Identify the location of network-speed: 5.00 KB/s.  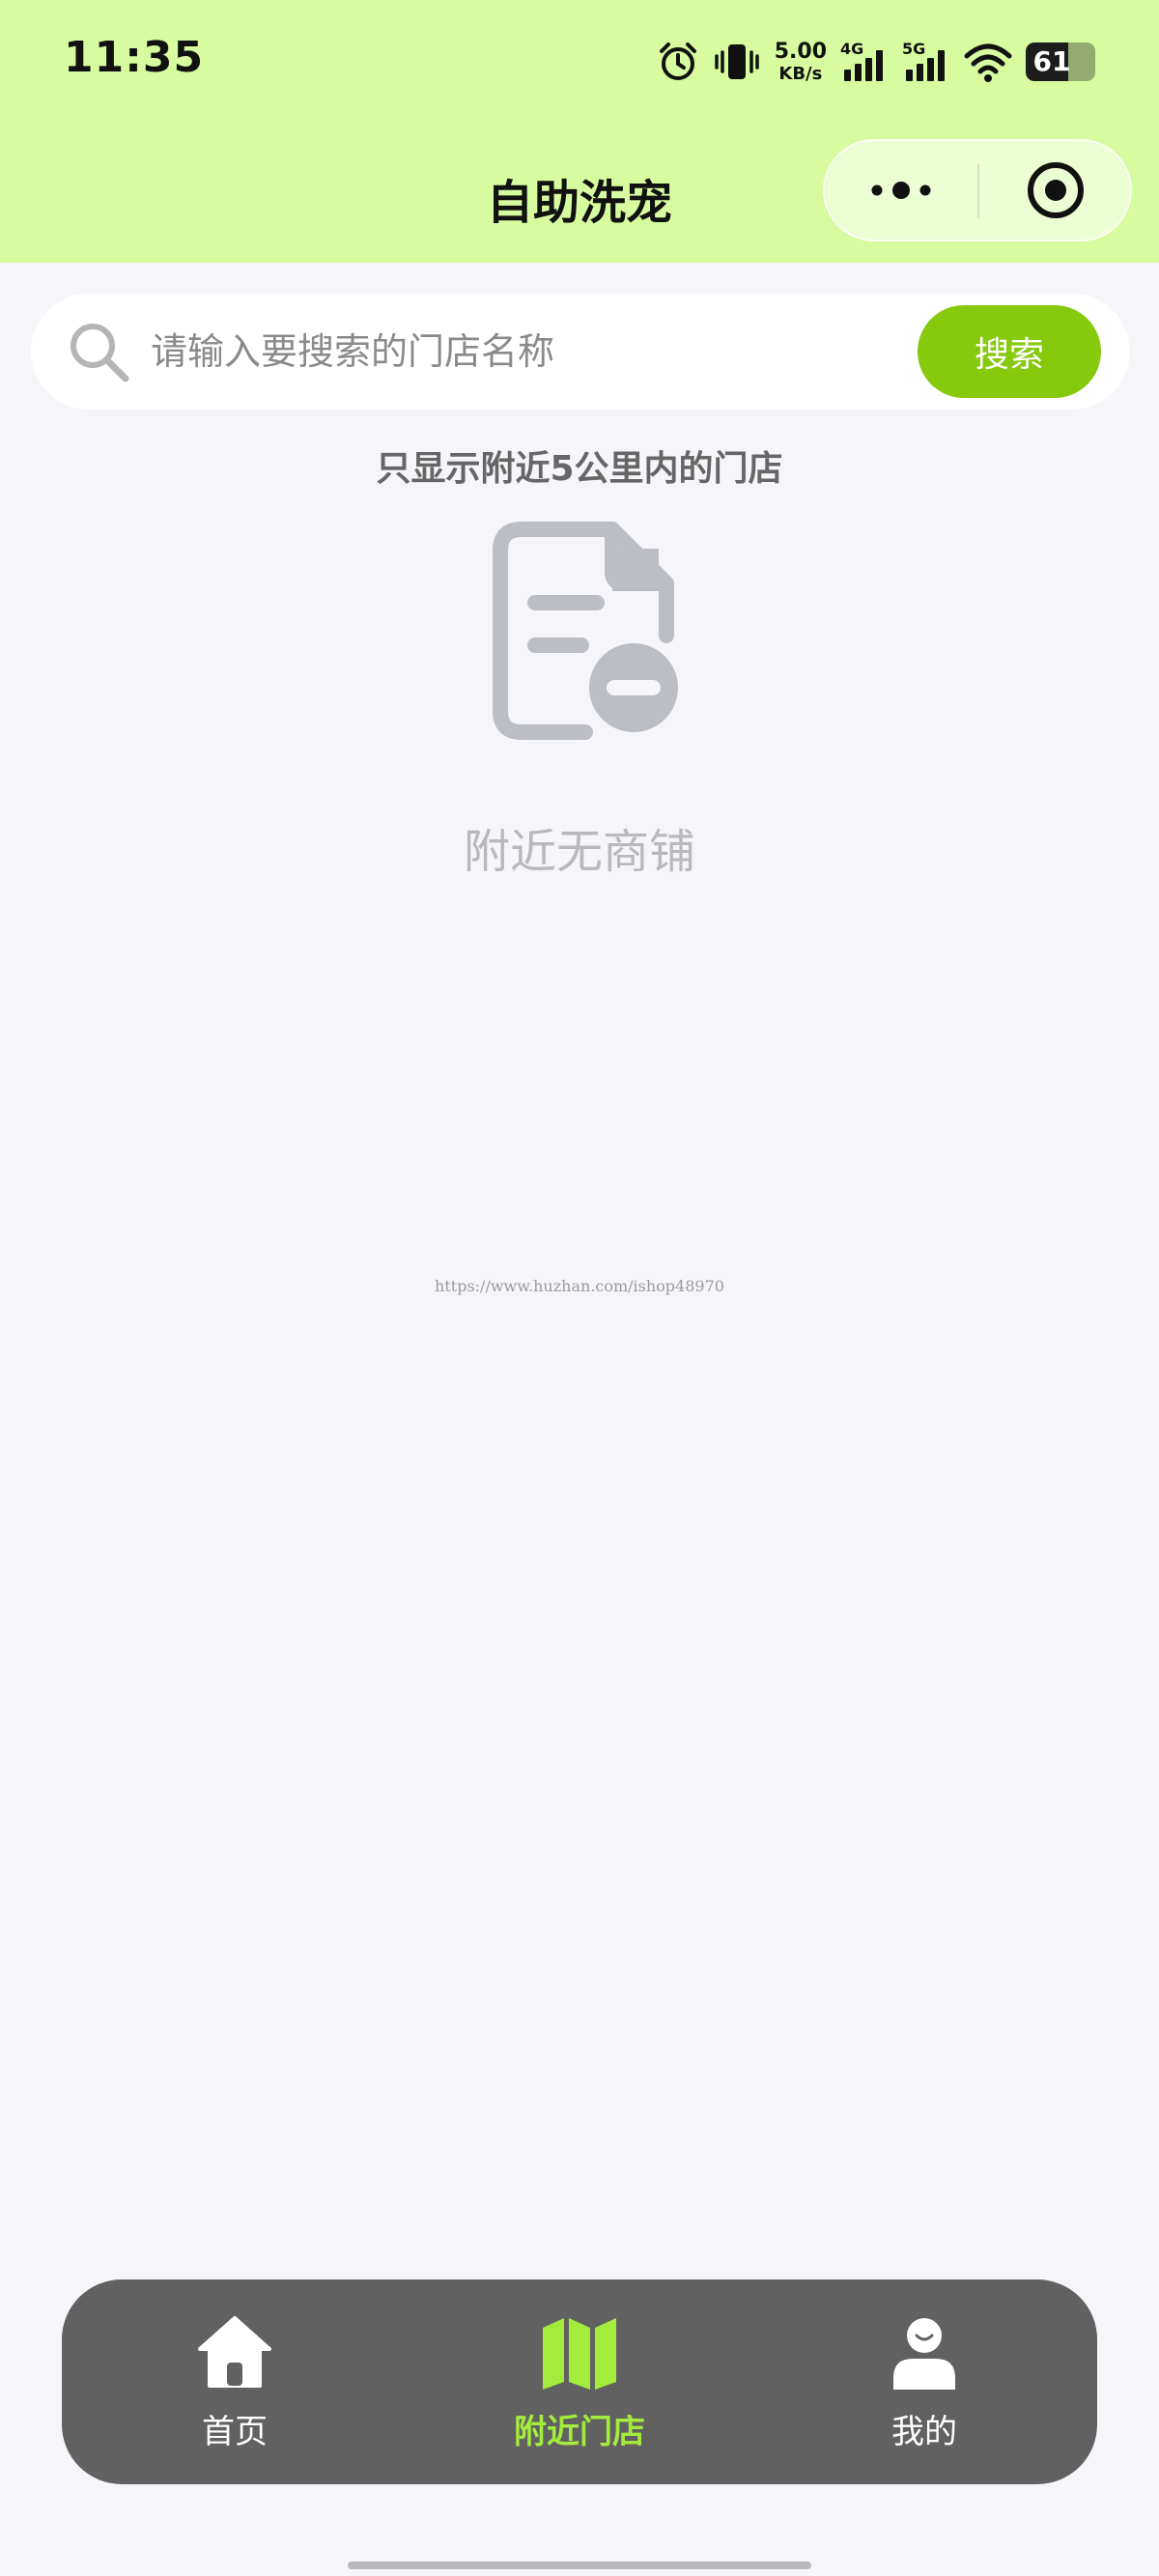
(800, 61).